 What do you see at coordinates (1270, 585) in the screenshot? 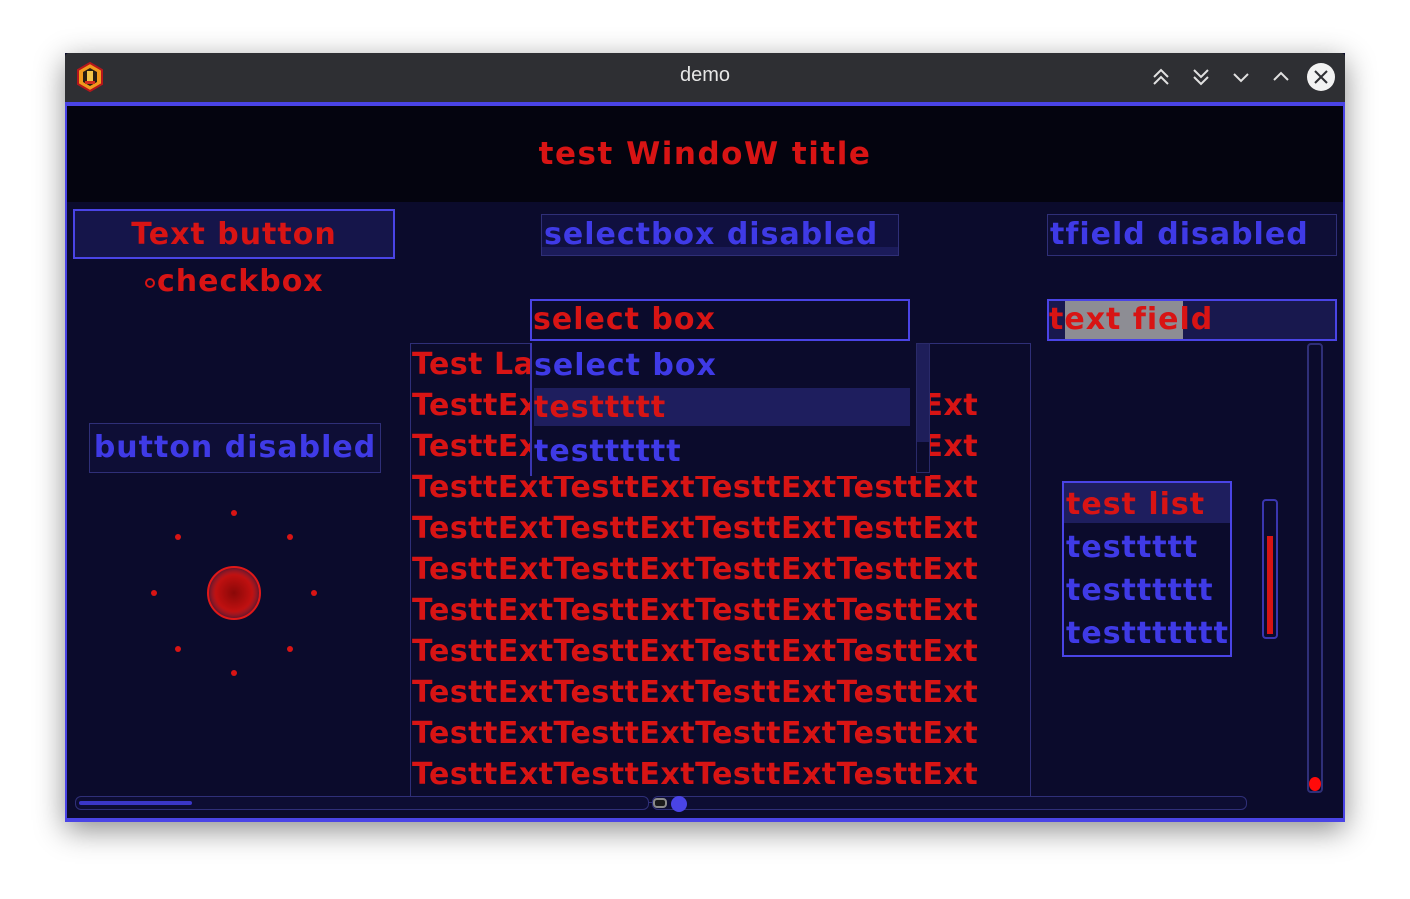
I see `vertical-progress-fill` at bounding box center [1270, 585].